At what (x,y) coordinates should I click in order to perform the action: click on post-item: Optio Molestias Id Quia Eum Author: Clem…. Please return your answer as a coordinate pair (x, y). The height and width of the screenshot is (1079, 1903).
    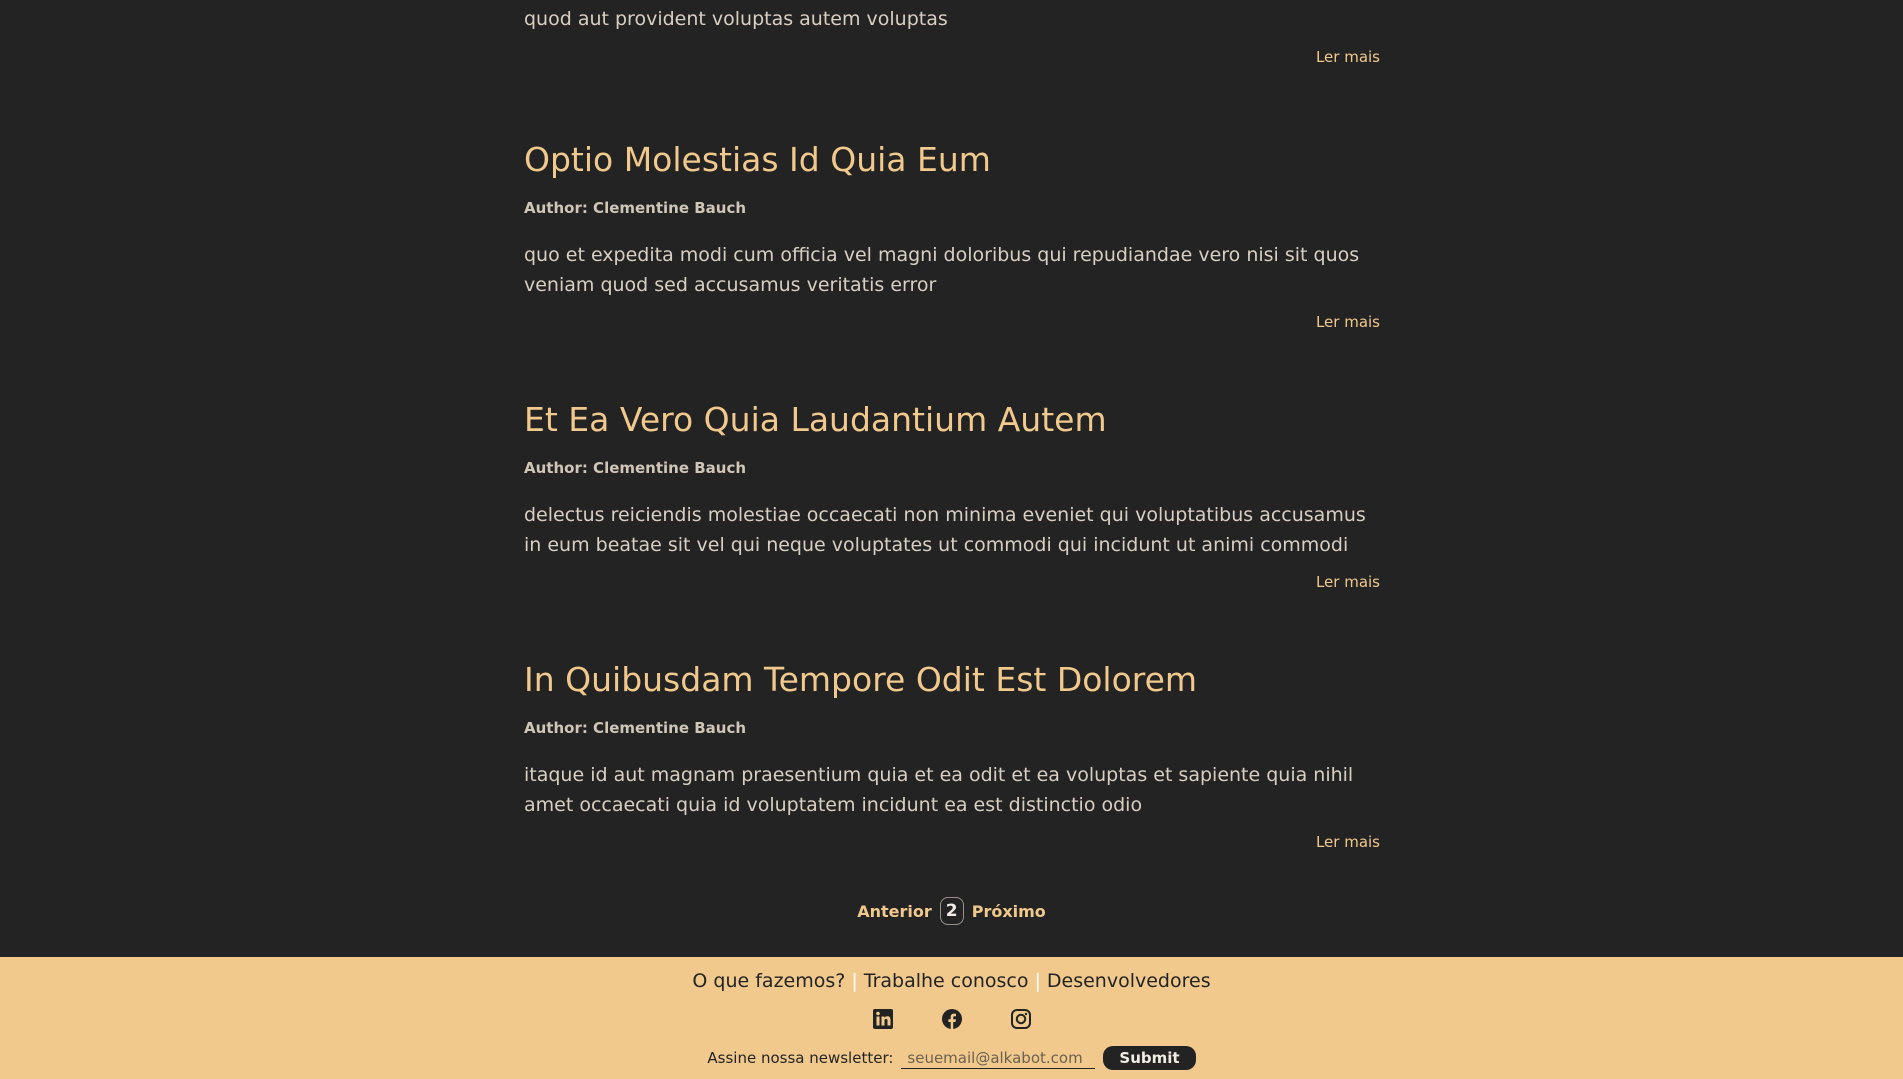
    Looking at the image, I should click on (952, 236).